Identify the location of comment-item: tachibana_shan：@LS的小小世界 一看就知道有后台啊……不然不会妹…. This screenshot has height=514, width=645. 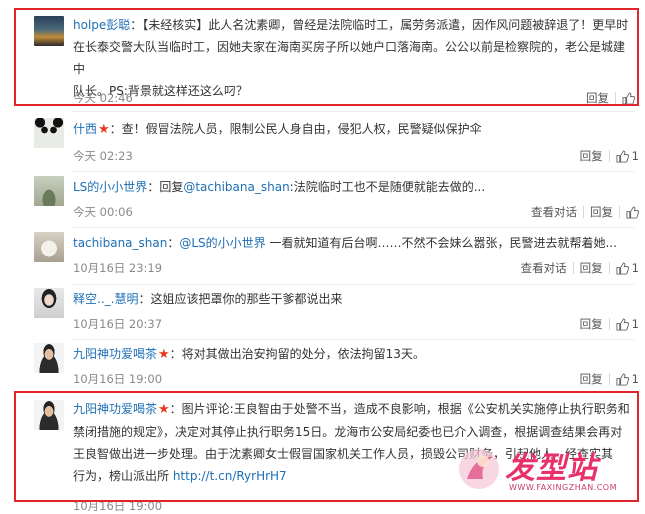
(322, 256).